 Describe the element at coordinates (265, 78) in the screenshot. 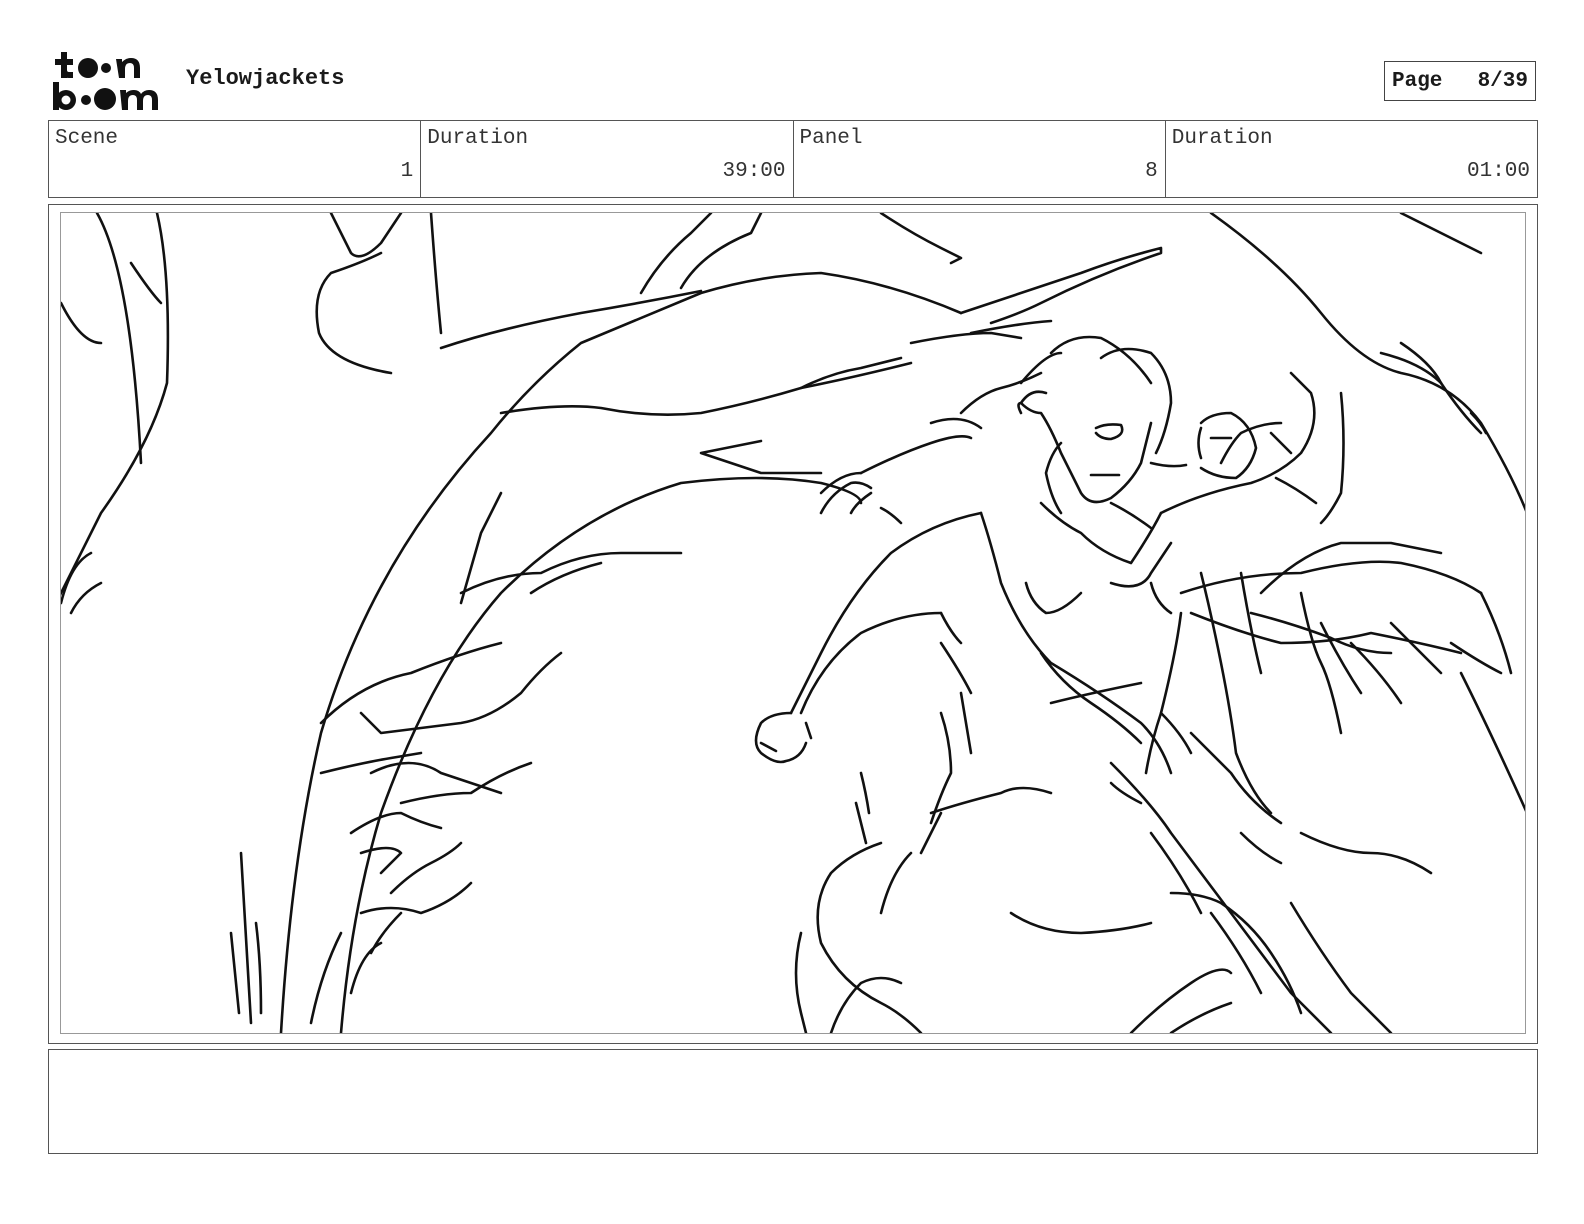

I see `project-title: Yelowjackets` at that location.